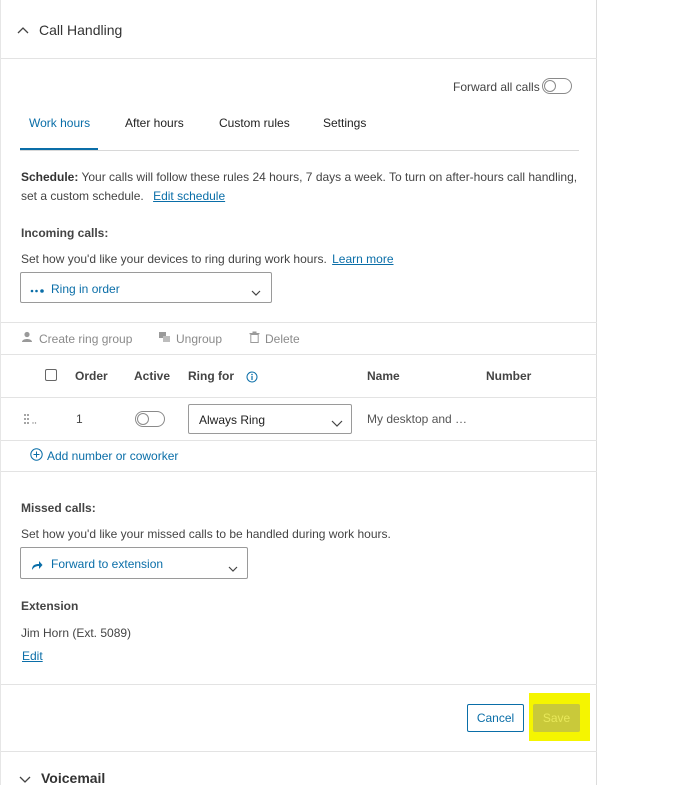 This screenshot has width=677, height=790. Describe the element at coordinates (154, 123) in the screenshot. I see `tab-after-hours: After hours` at that location.